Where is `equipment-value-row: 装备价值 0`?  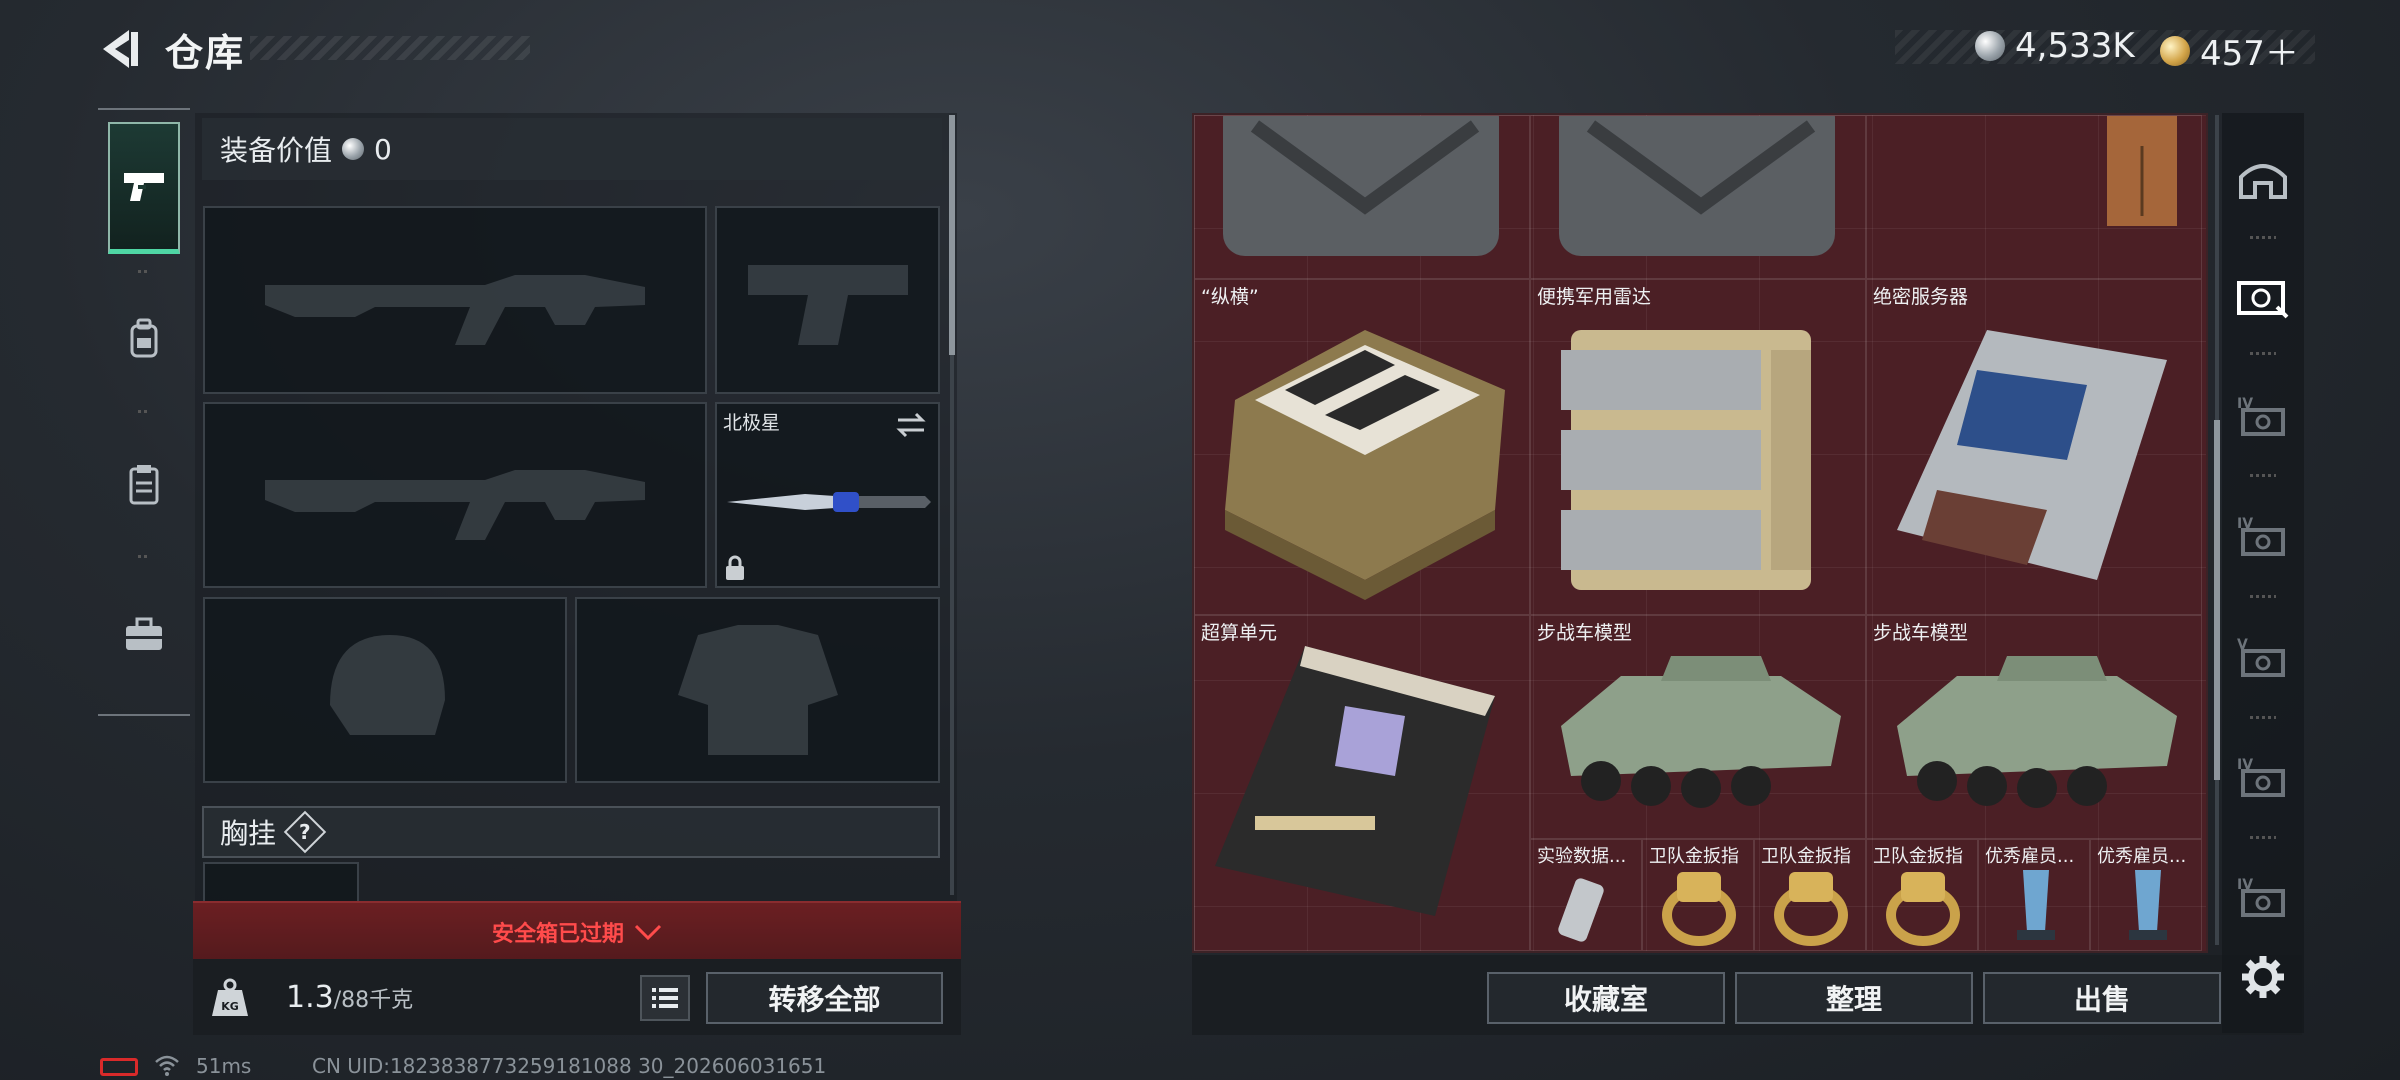 equipment-value-row: 装备价值 0 is located at coordinates (572, 149).